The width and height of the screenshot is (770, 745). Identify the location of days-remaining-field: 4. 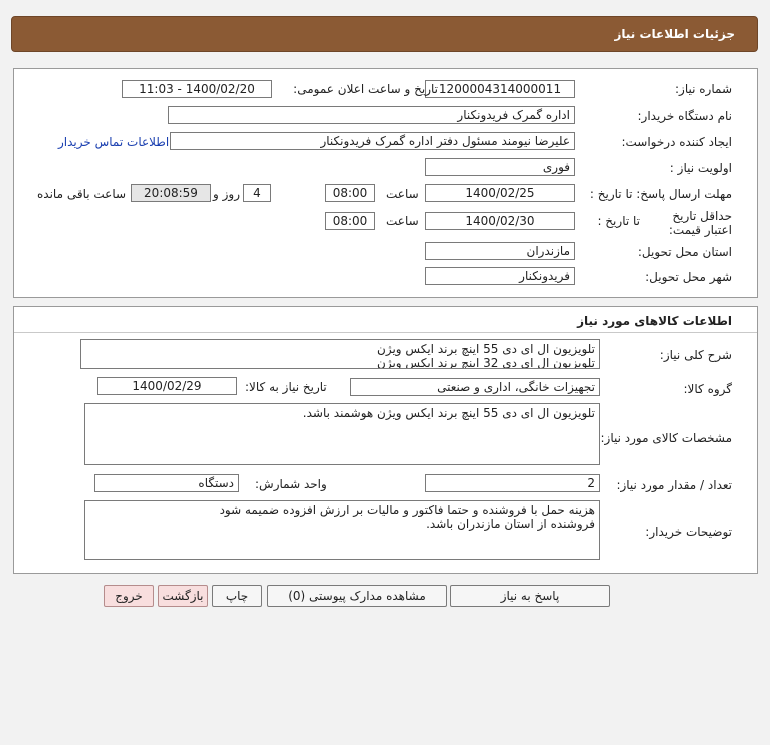
(257, 193).